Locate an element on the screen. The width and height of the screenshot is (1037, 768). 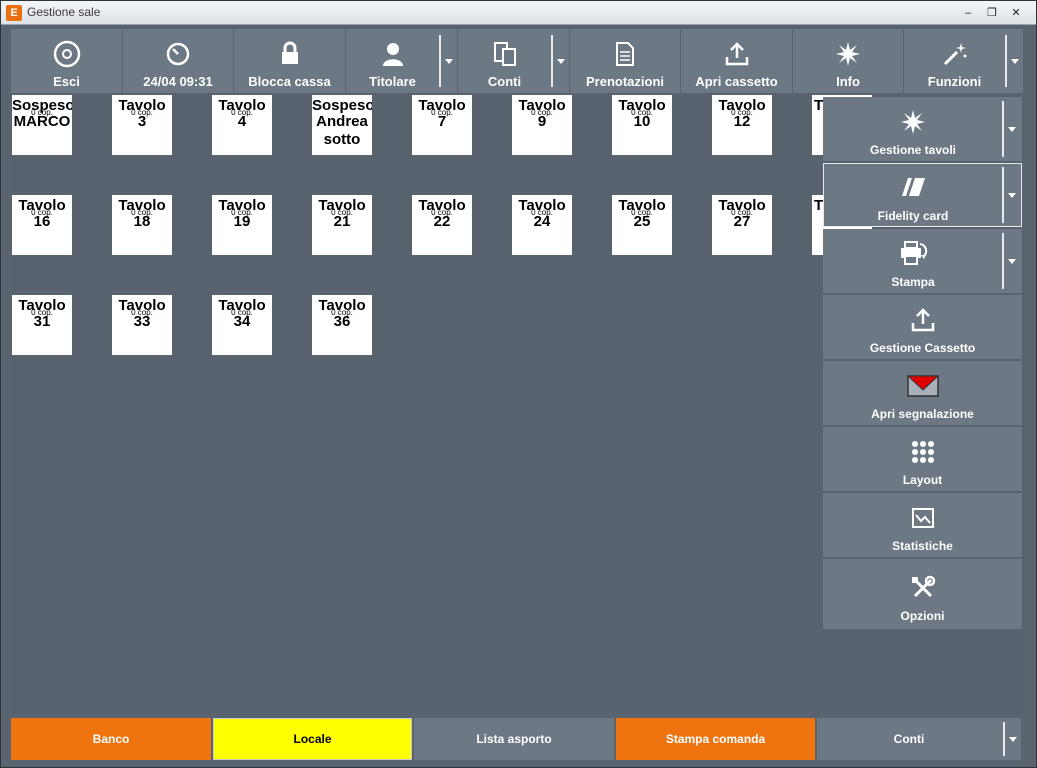
statistics-label: Statistiche is located at coordinates (922, 546).